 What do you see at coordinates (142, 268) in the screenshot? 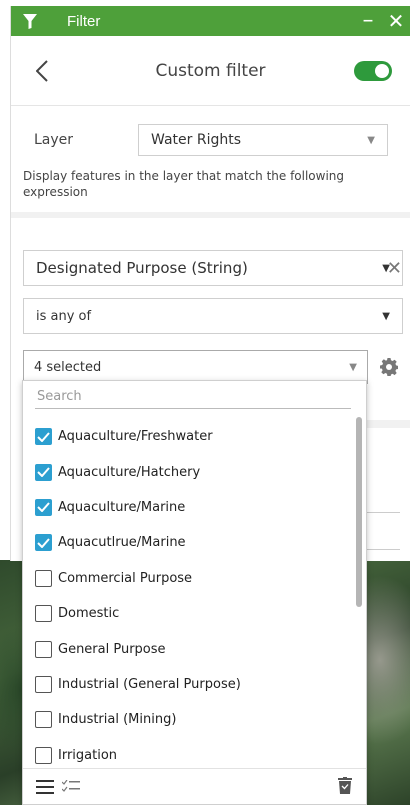
I see `field-select-value: Designated Purpose (String)` at bounding box center [142, 268].